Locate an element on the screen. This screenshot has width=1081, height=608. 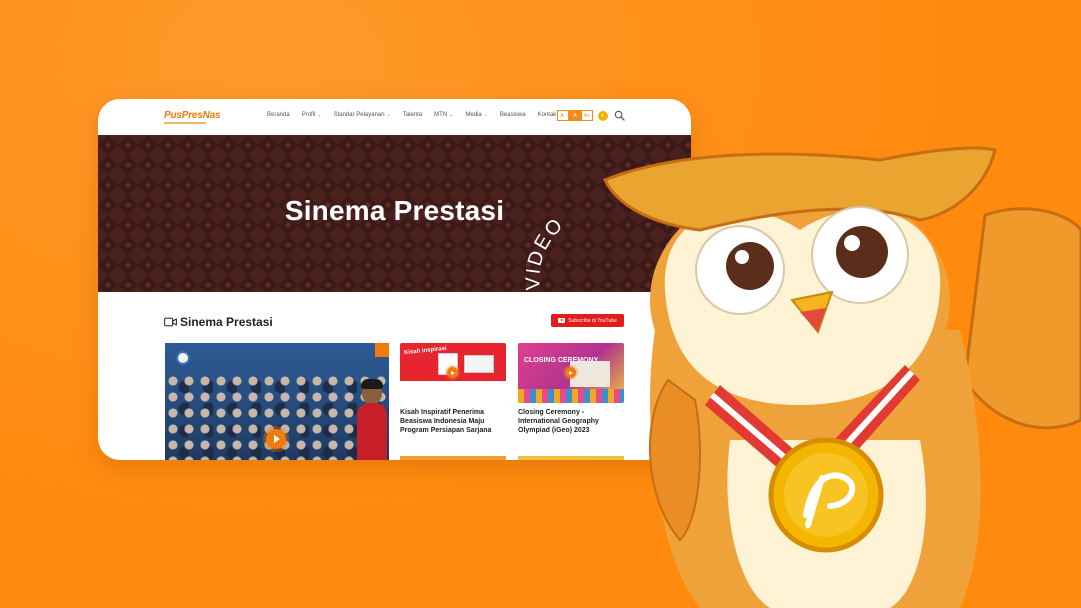
person-hair is located at coordinates (372, 384).